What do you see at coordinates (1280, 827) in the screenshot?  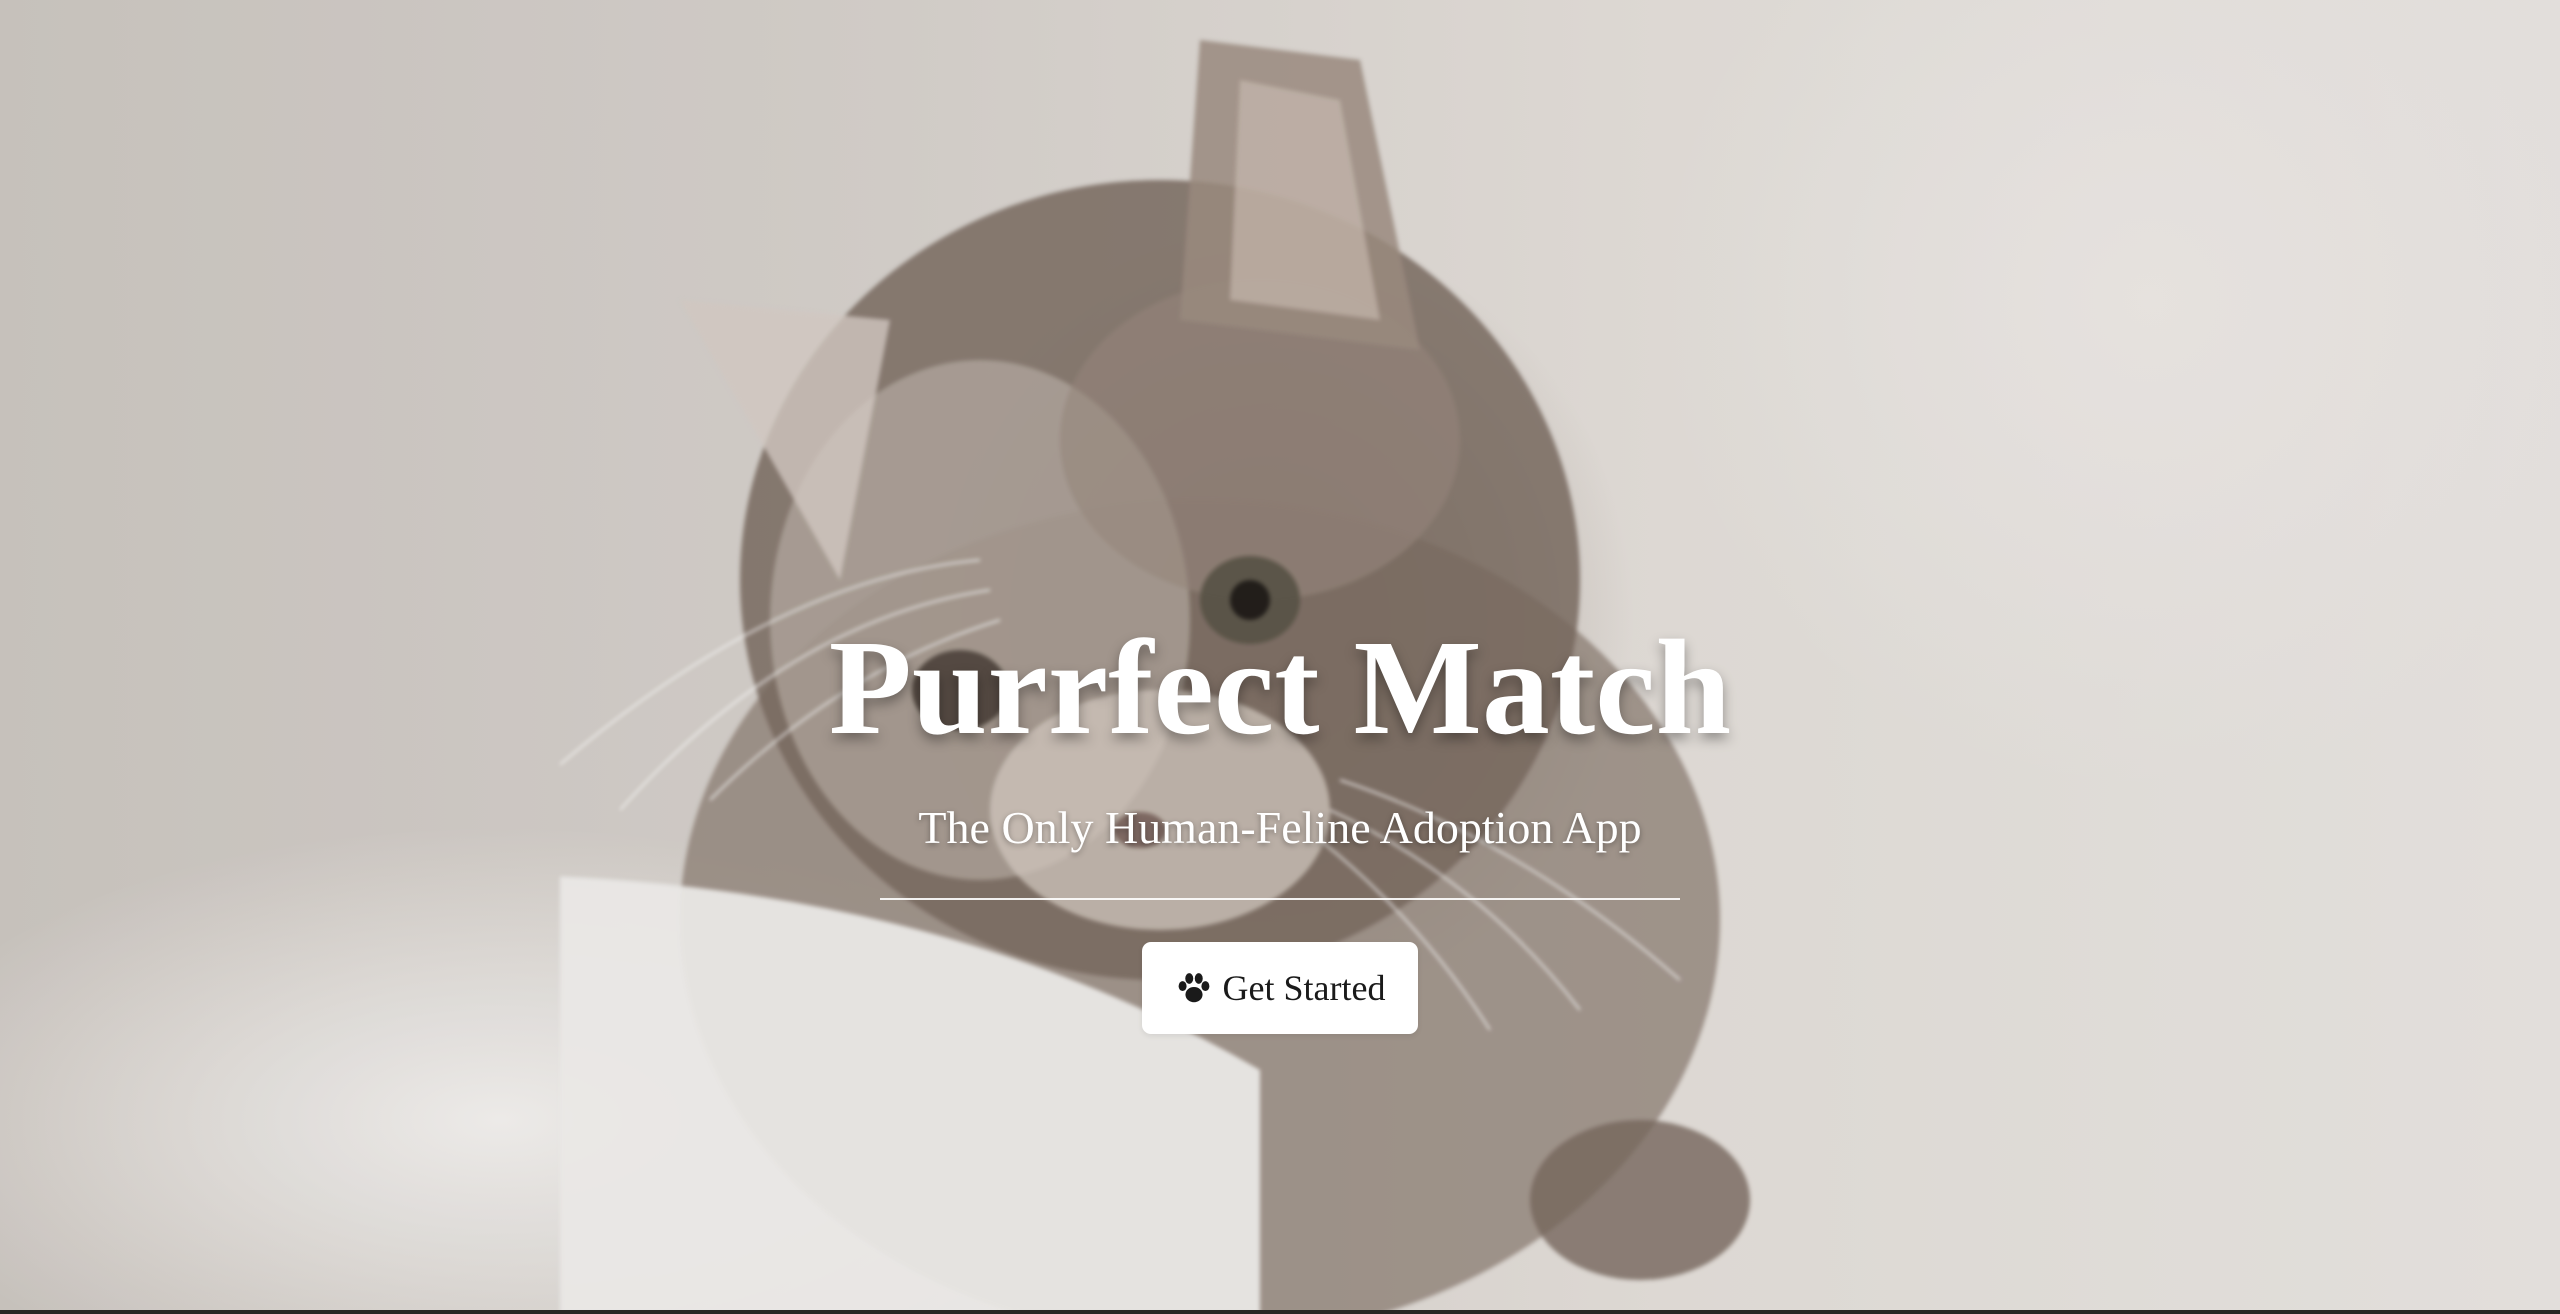 I see `page-subtitle: The Only Human-Feline Adoption App` at bounding box center [1280, 827].